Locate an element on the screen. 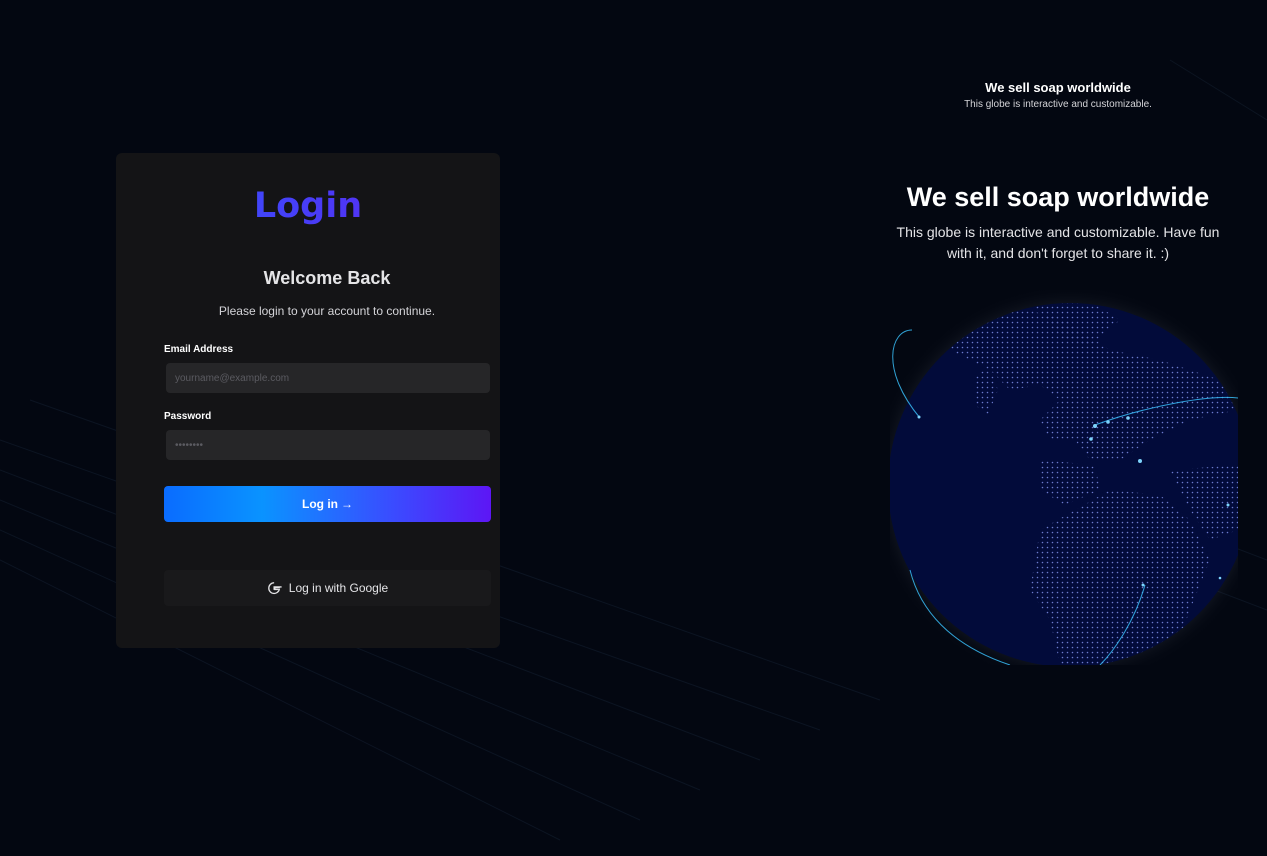 Image resolution: width=1267 pixels, height=856 pixels. password-label: Password is located at coordinates (188, 416).